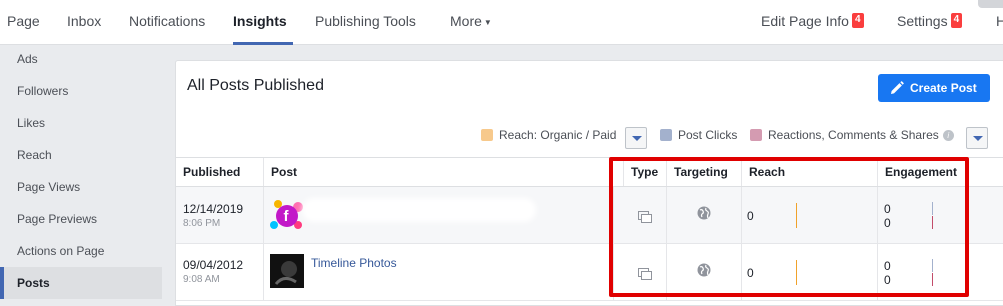 The image size is (1003, 306). What do you see at coordinates (636, 138) in the screenshot?
I see `reach-metric-dropdown` at bounding box center [636, 138].